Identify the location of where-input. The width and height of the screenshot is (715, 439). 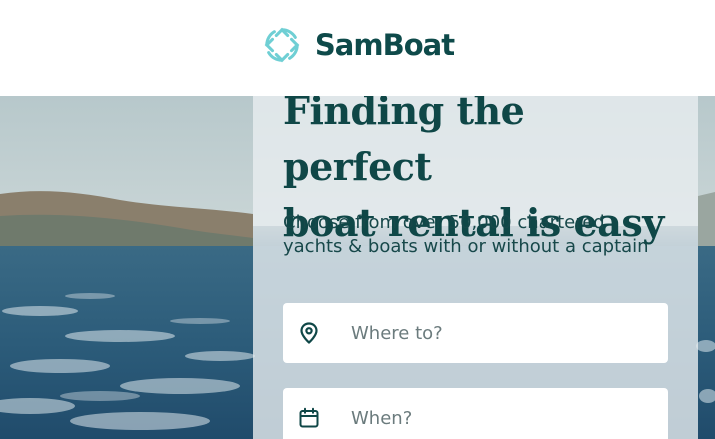
(496, 333).